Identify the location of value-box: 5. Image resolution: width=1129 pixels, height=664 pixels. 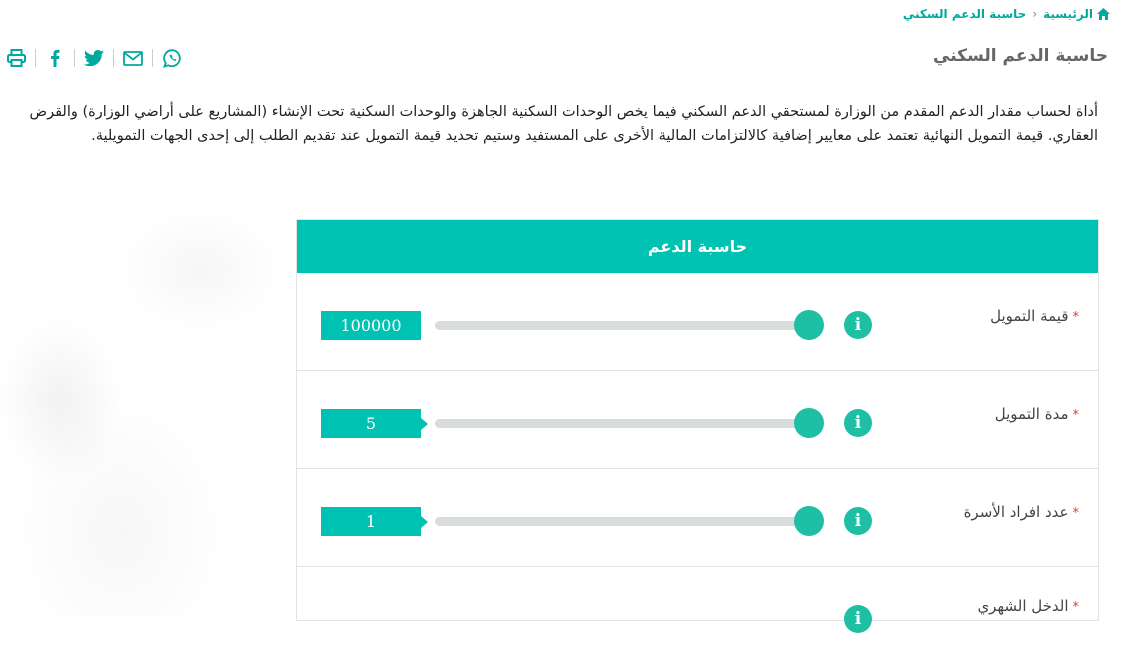
(374, 423).